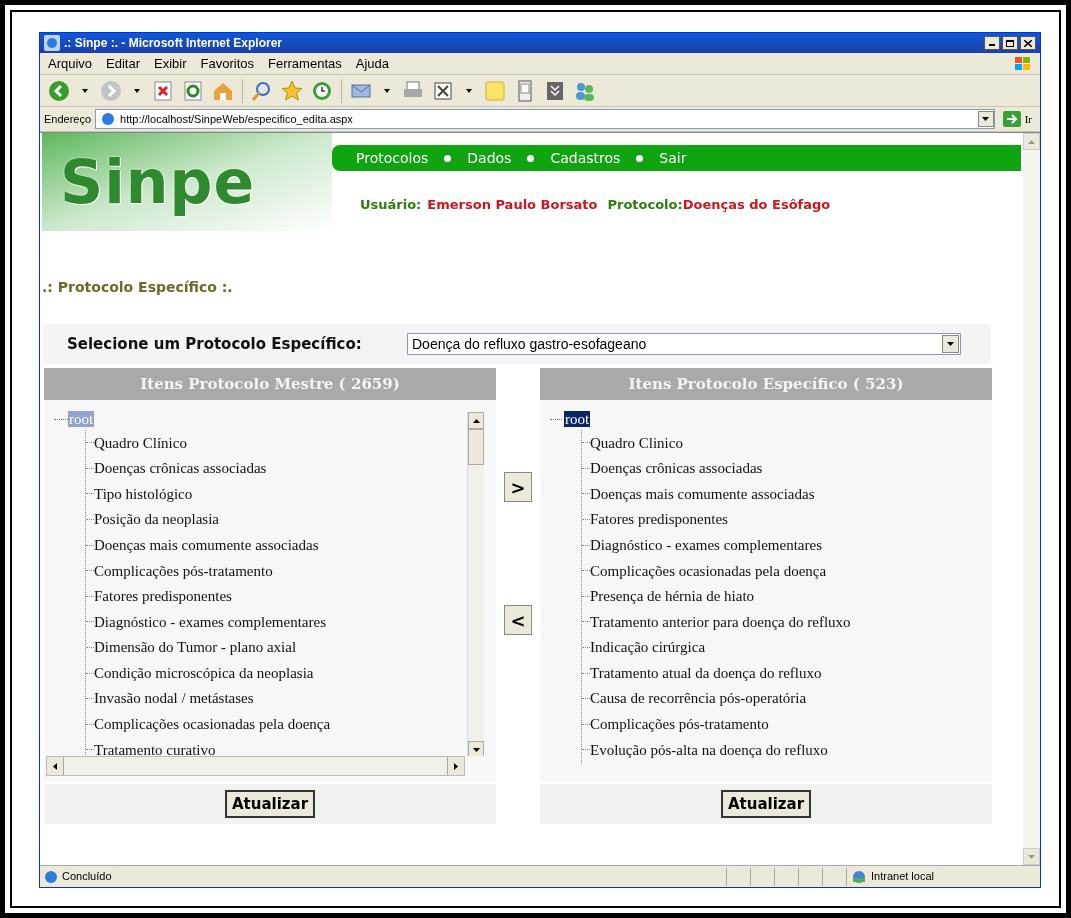 The height and width of the screenshot is (918, 1071). What do you see at coordinates (636, 443) in the screenshot?
I see `tree-item: Quadro Clinico` at bounding box center [636, 443].